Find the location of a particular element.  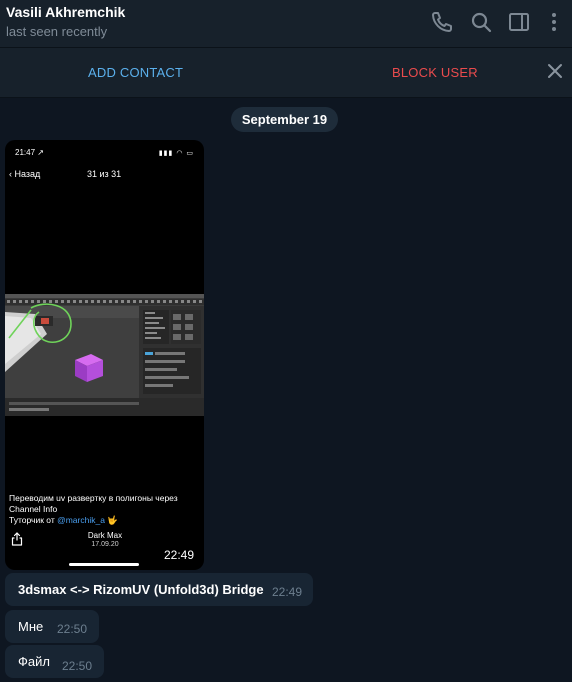

photo-author: Dark Max is located at coordinates (105, 535).